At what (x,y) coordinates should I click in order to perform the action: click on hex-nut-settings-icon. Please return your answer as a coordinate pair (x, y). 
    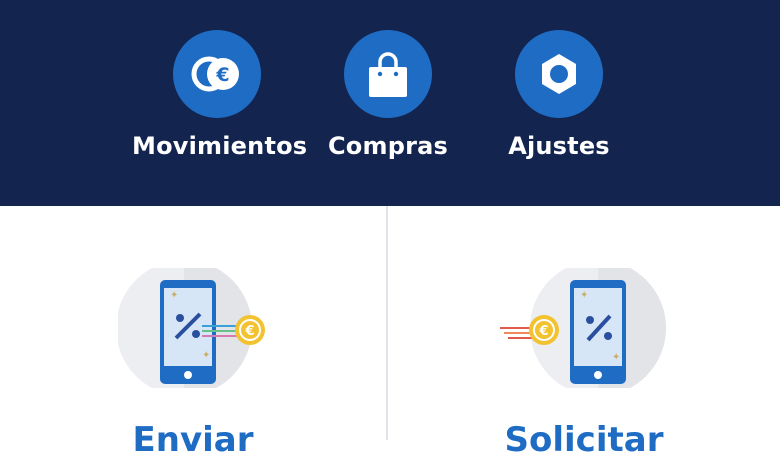
    Looking at the image, I should click on (559, 74).